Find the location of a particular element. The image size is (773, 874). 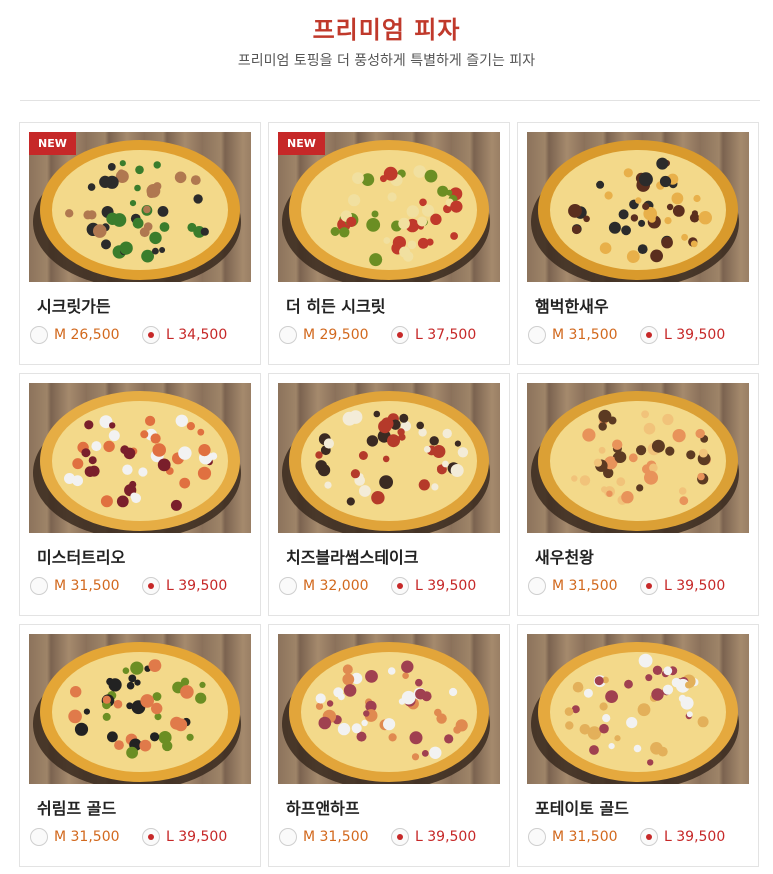

pizza-card: 새우천왕 M 31,500 L 39,500 is located at coordinates (638, 494).